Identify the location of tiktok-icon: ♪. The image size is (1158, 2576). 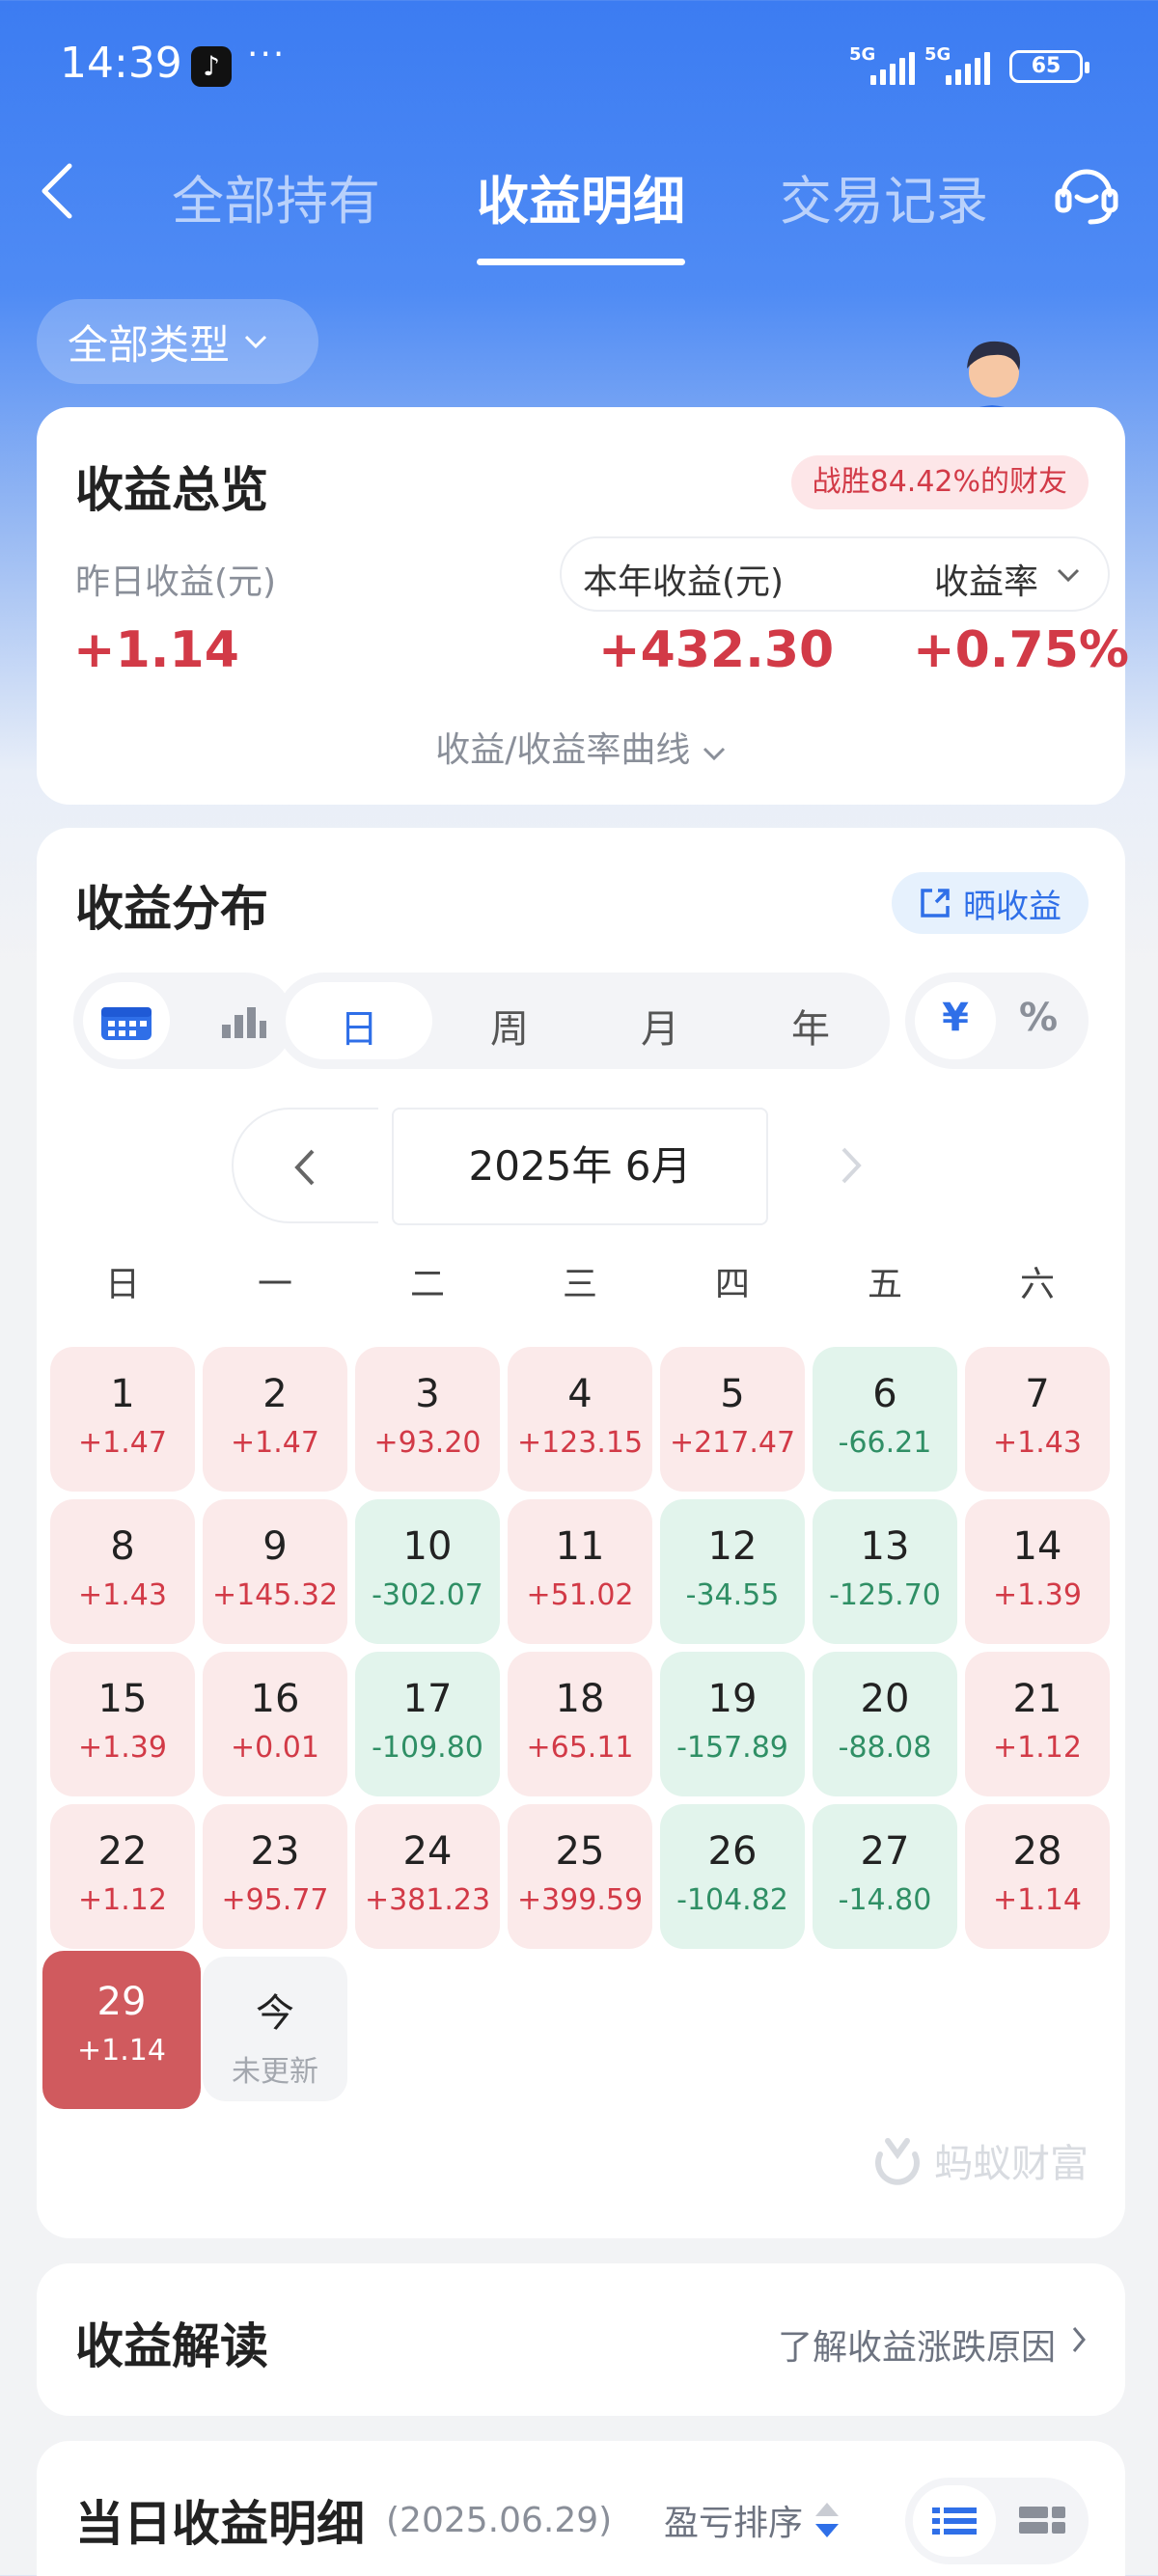
(211, 66).